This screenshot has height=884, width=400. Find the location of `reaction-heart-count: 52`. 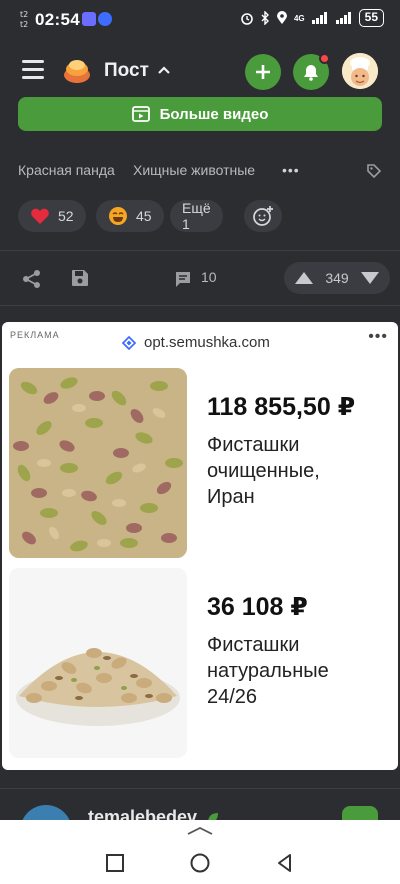

reaction-heart-count: 52 is located at coordinates (66, 216).